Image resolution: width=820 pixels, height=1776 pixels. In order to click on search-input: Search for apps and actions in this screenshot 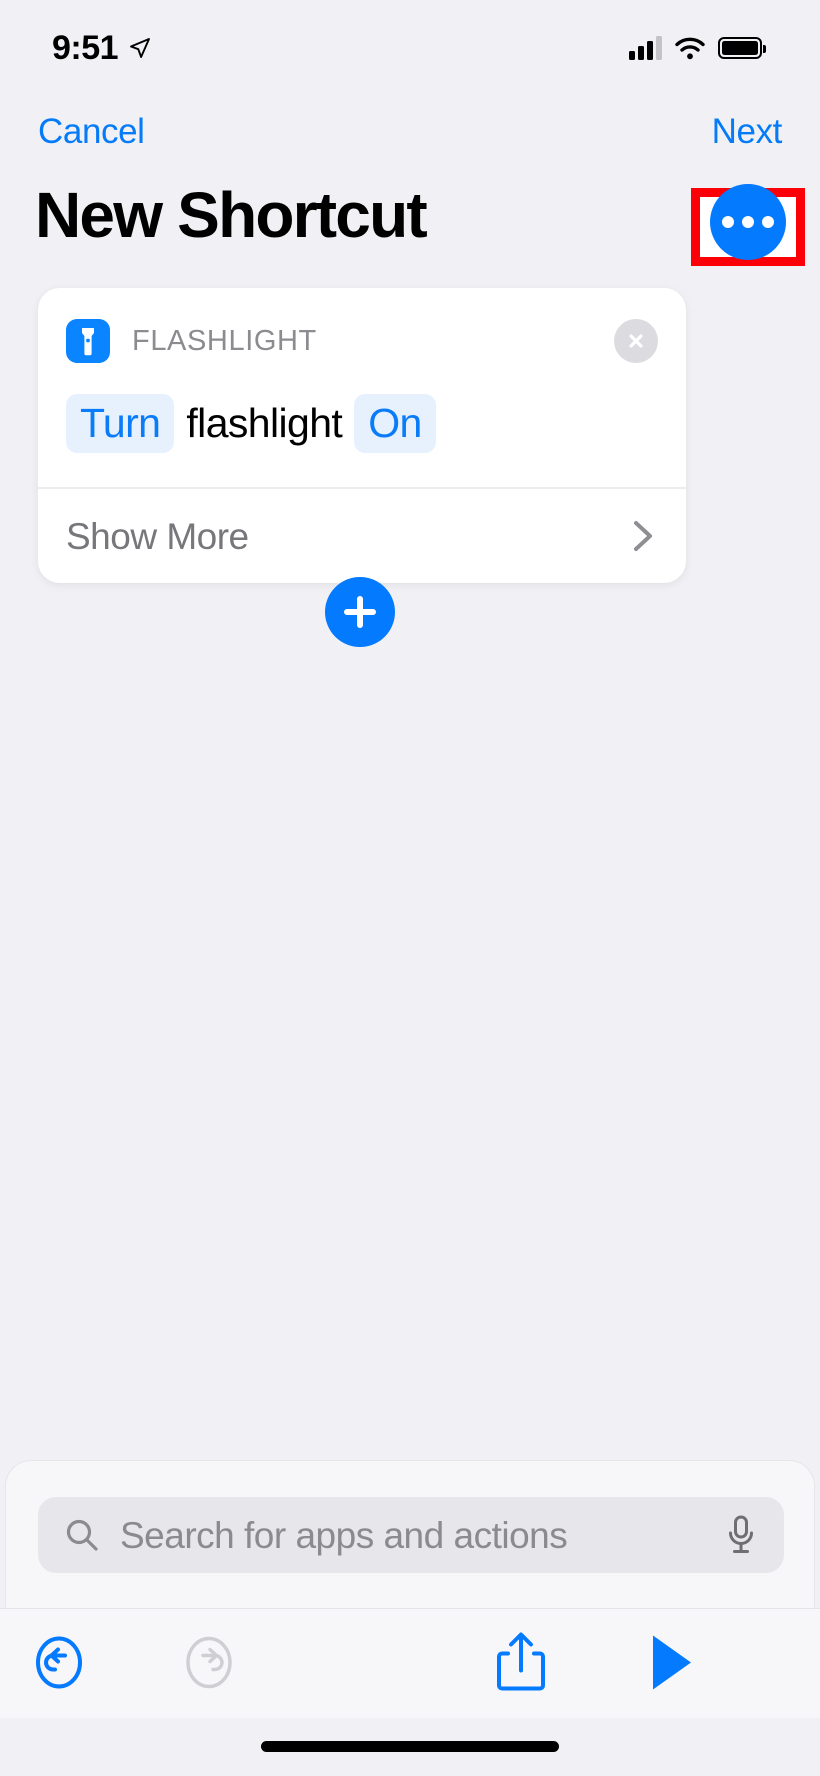, I will do `click(411, 1535)`.